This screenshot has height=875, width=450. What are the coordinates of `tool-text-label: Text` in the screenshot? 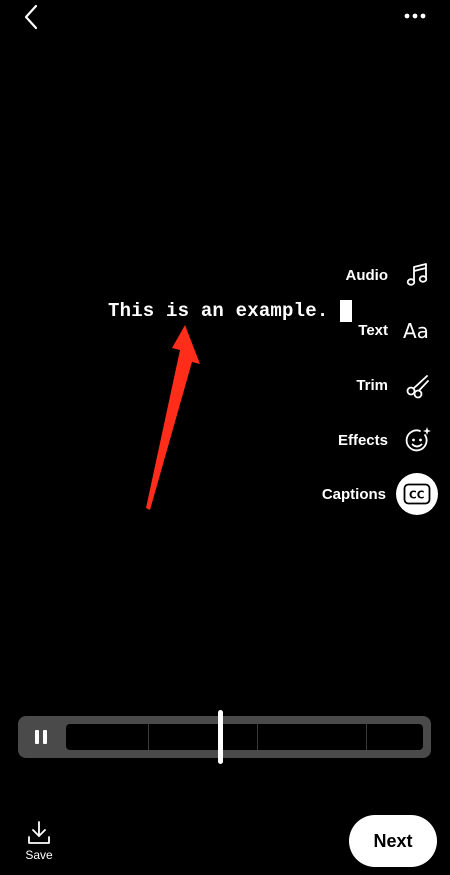 It's located at (373, 330).